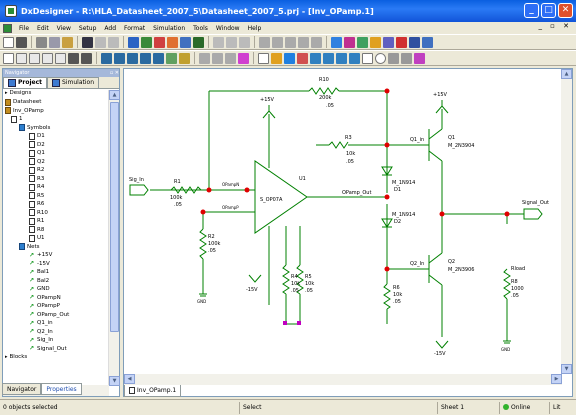 The height and width of the screenshot is (415, 576). I want to click on tree-node: R2, so click(36, 170).